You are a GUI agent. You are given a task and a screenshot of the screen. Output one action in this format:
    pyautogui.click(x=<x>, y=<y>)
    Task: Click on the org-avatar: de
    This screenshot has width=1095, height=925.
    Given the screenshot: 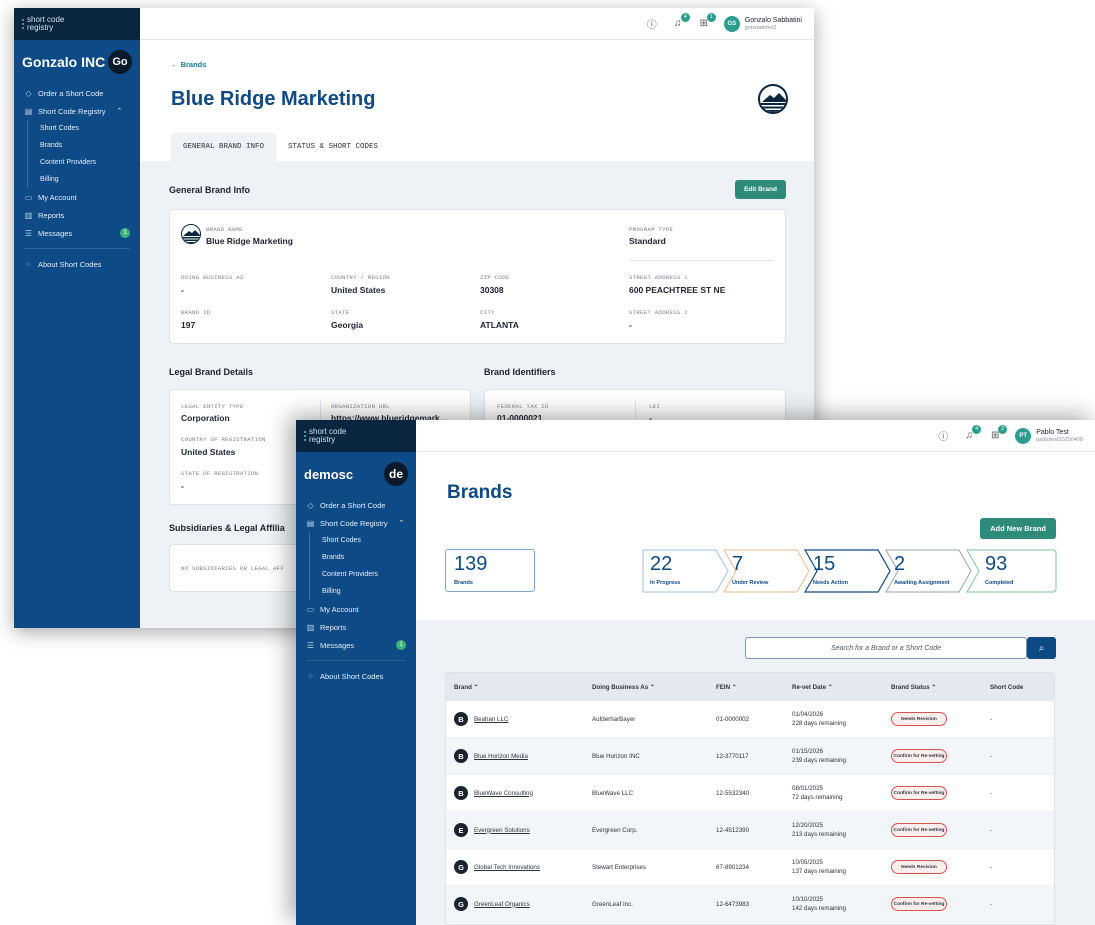 What is the action you would take?
    pyautogui.click(x=396, y=474)
    